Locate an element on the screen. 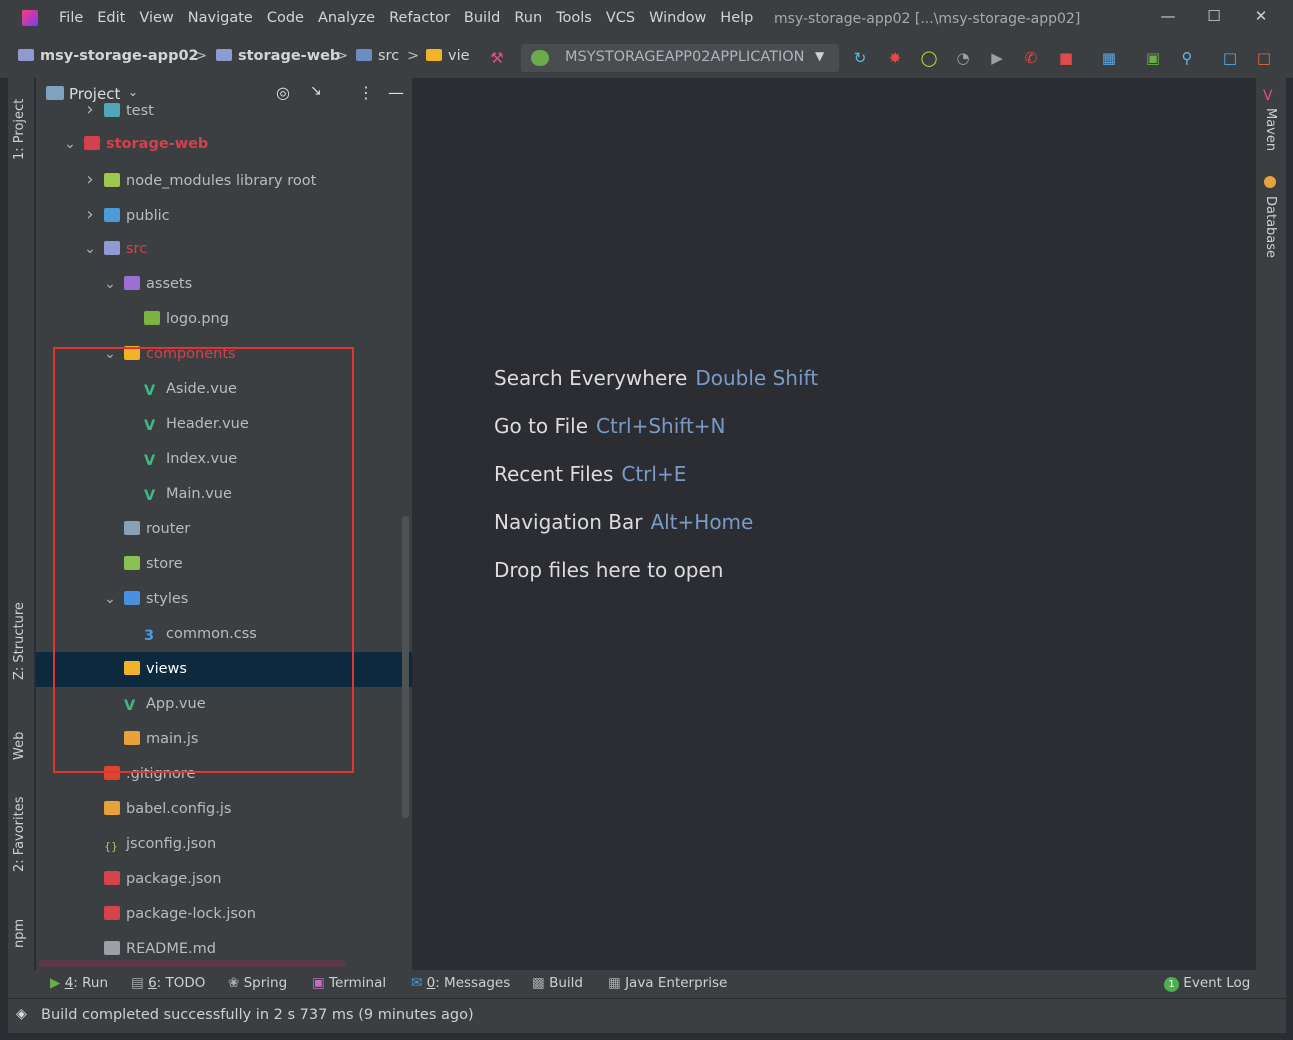 The height and width of the screenshot is (1040, 1293). tab-label: Java Enterprise is located at coordinates (676, 983).